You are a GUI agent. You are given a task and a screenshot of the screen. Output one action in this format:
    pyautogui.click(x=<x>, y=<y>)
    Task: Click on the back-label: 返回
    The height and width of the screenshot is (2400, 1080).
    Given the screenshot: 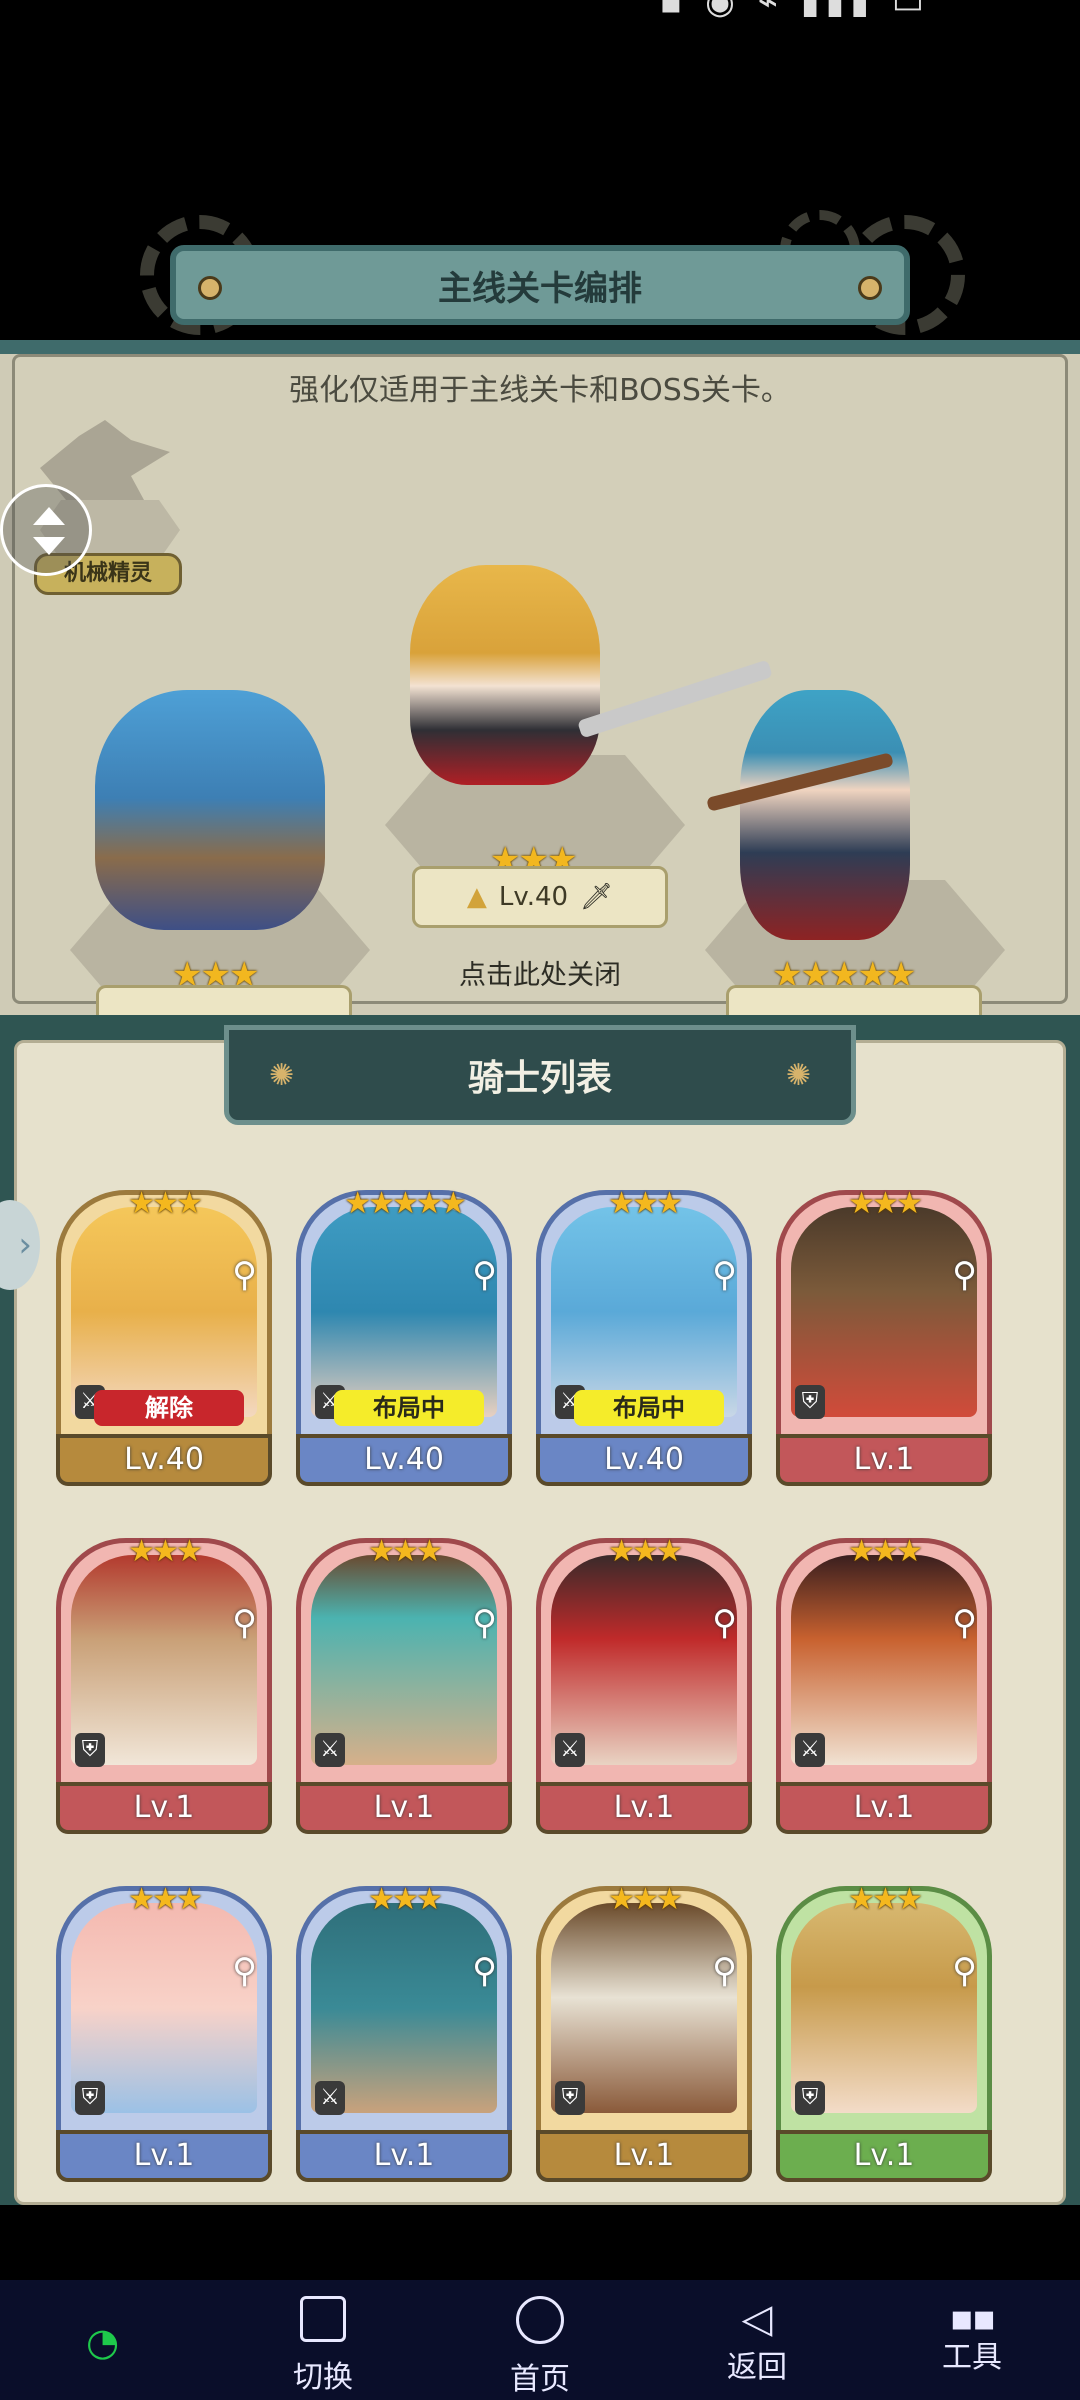 What is the action you would take?
    pyautogui.click(x=757, y=2367)
    